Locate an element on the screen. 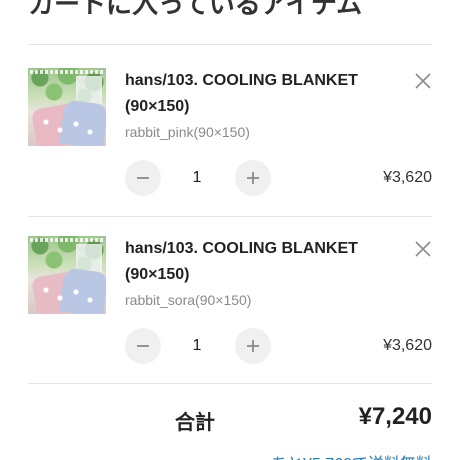 This screenshot has height=460, width=460. cart-heading: カートに入っているアイテム is located at coordinates (195, 9).